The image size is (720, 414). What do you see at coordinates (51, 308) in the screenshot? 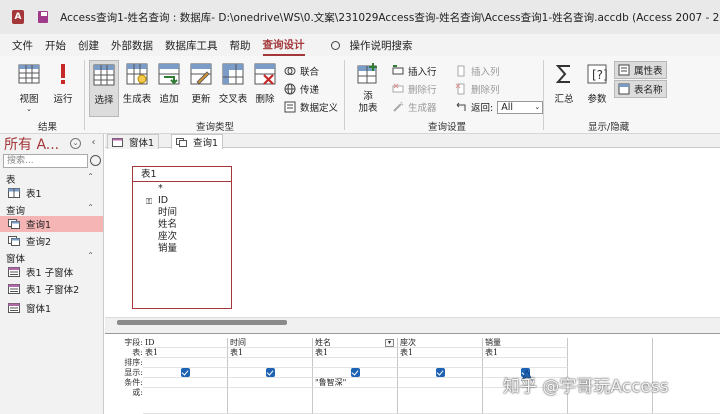
I see `nav-item-form1: 窗体1` at bounding box center [51, 308].